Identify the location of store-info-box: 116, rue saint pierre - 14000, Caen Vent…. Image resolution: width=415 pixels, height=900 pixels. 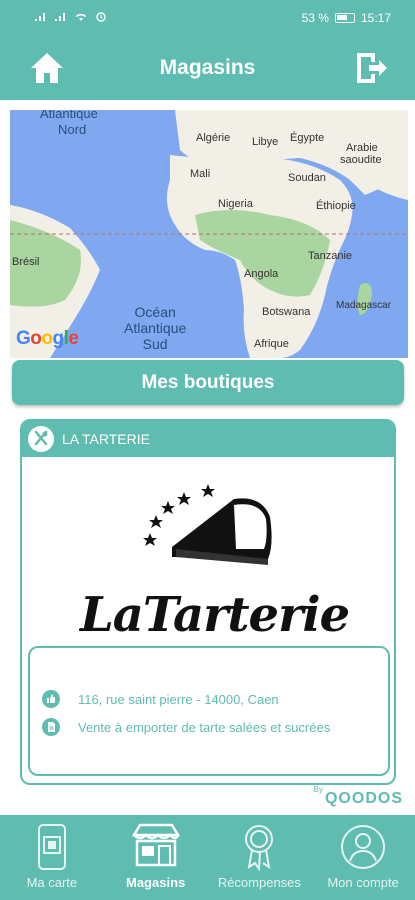
(209, 711).